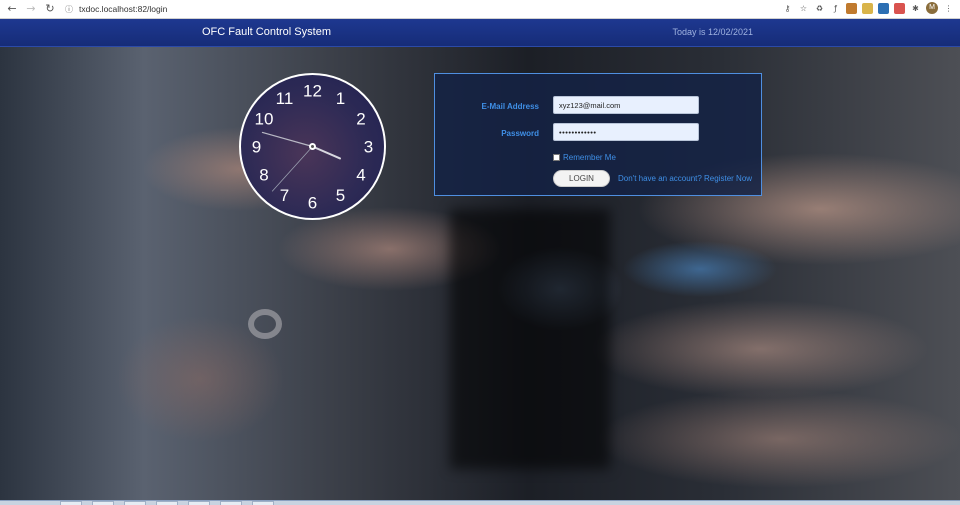  I want to click on extensions-bar: ⚷ ☆ ♻ ƒ ✱ M ⋮, so click(868, 8).